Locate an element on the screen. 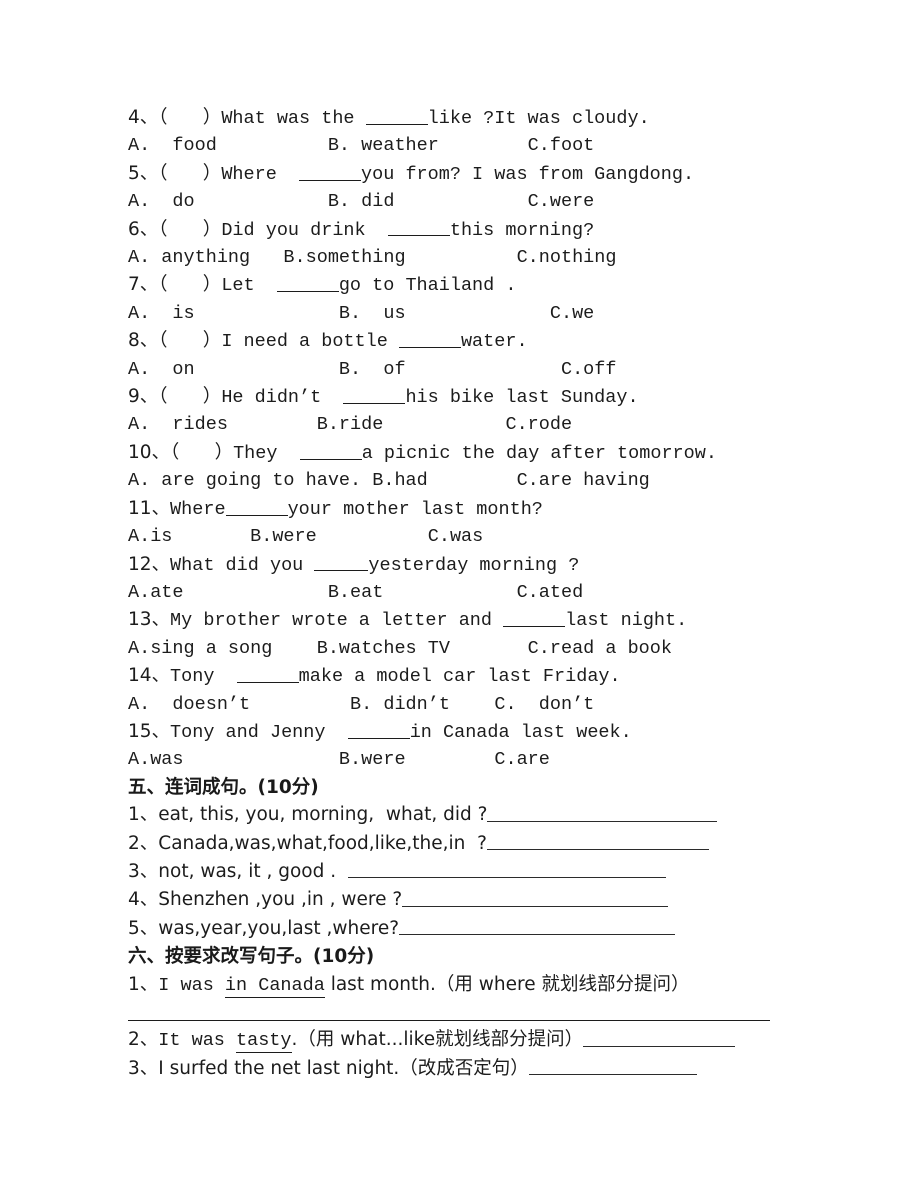  question-stem-after: water. is located at coordinates (494, 342).